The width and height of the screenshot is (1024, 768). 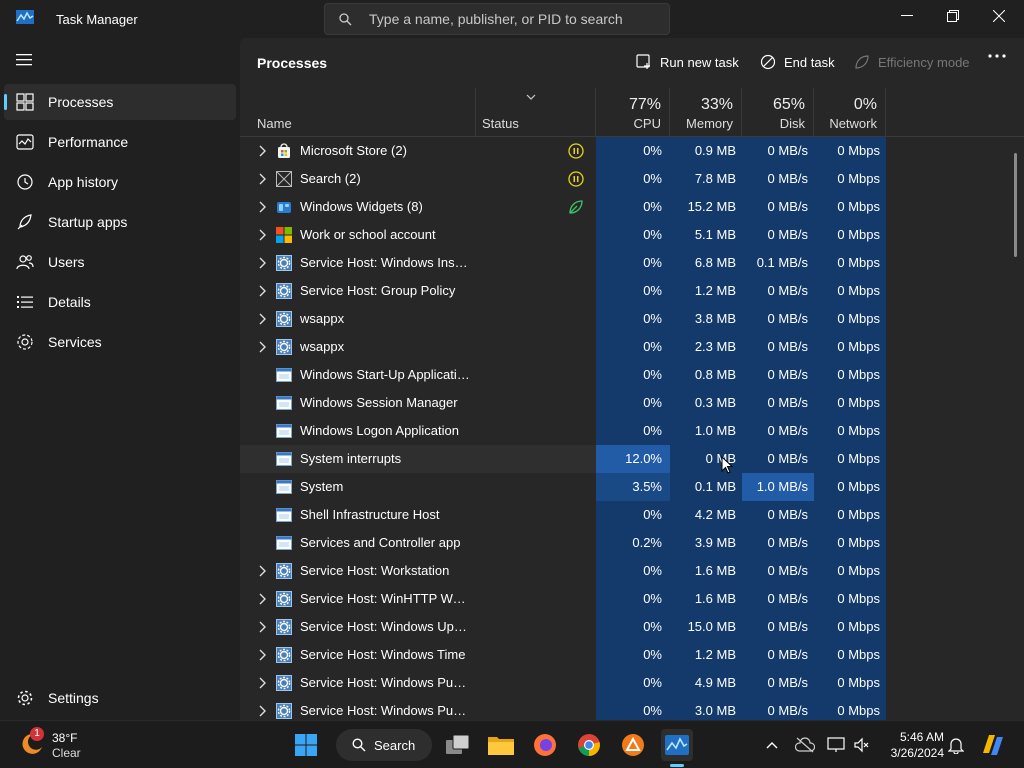 I want to click on file-explorer-button, so click(x=501, y=745).